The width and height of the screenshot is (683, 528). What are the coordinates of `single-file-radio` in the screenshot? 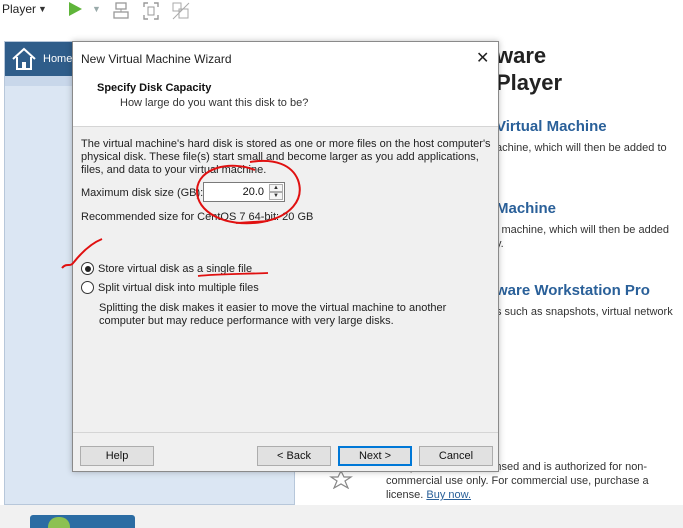 It's located at (87, 268).